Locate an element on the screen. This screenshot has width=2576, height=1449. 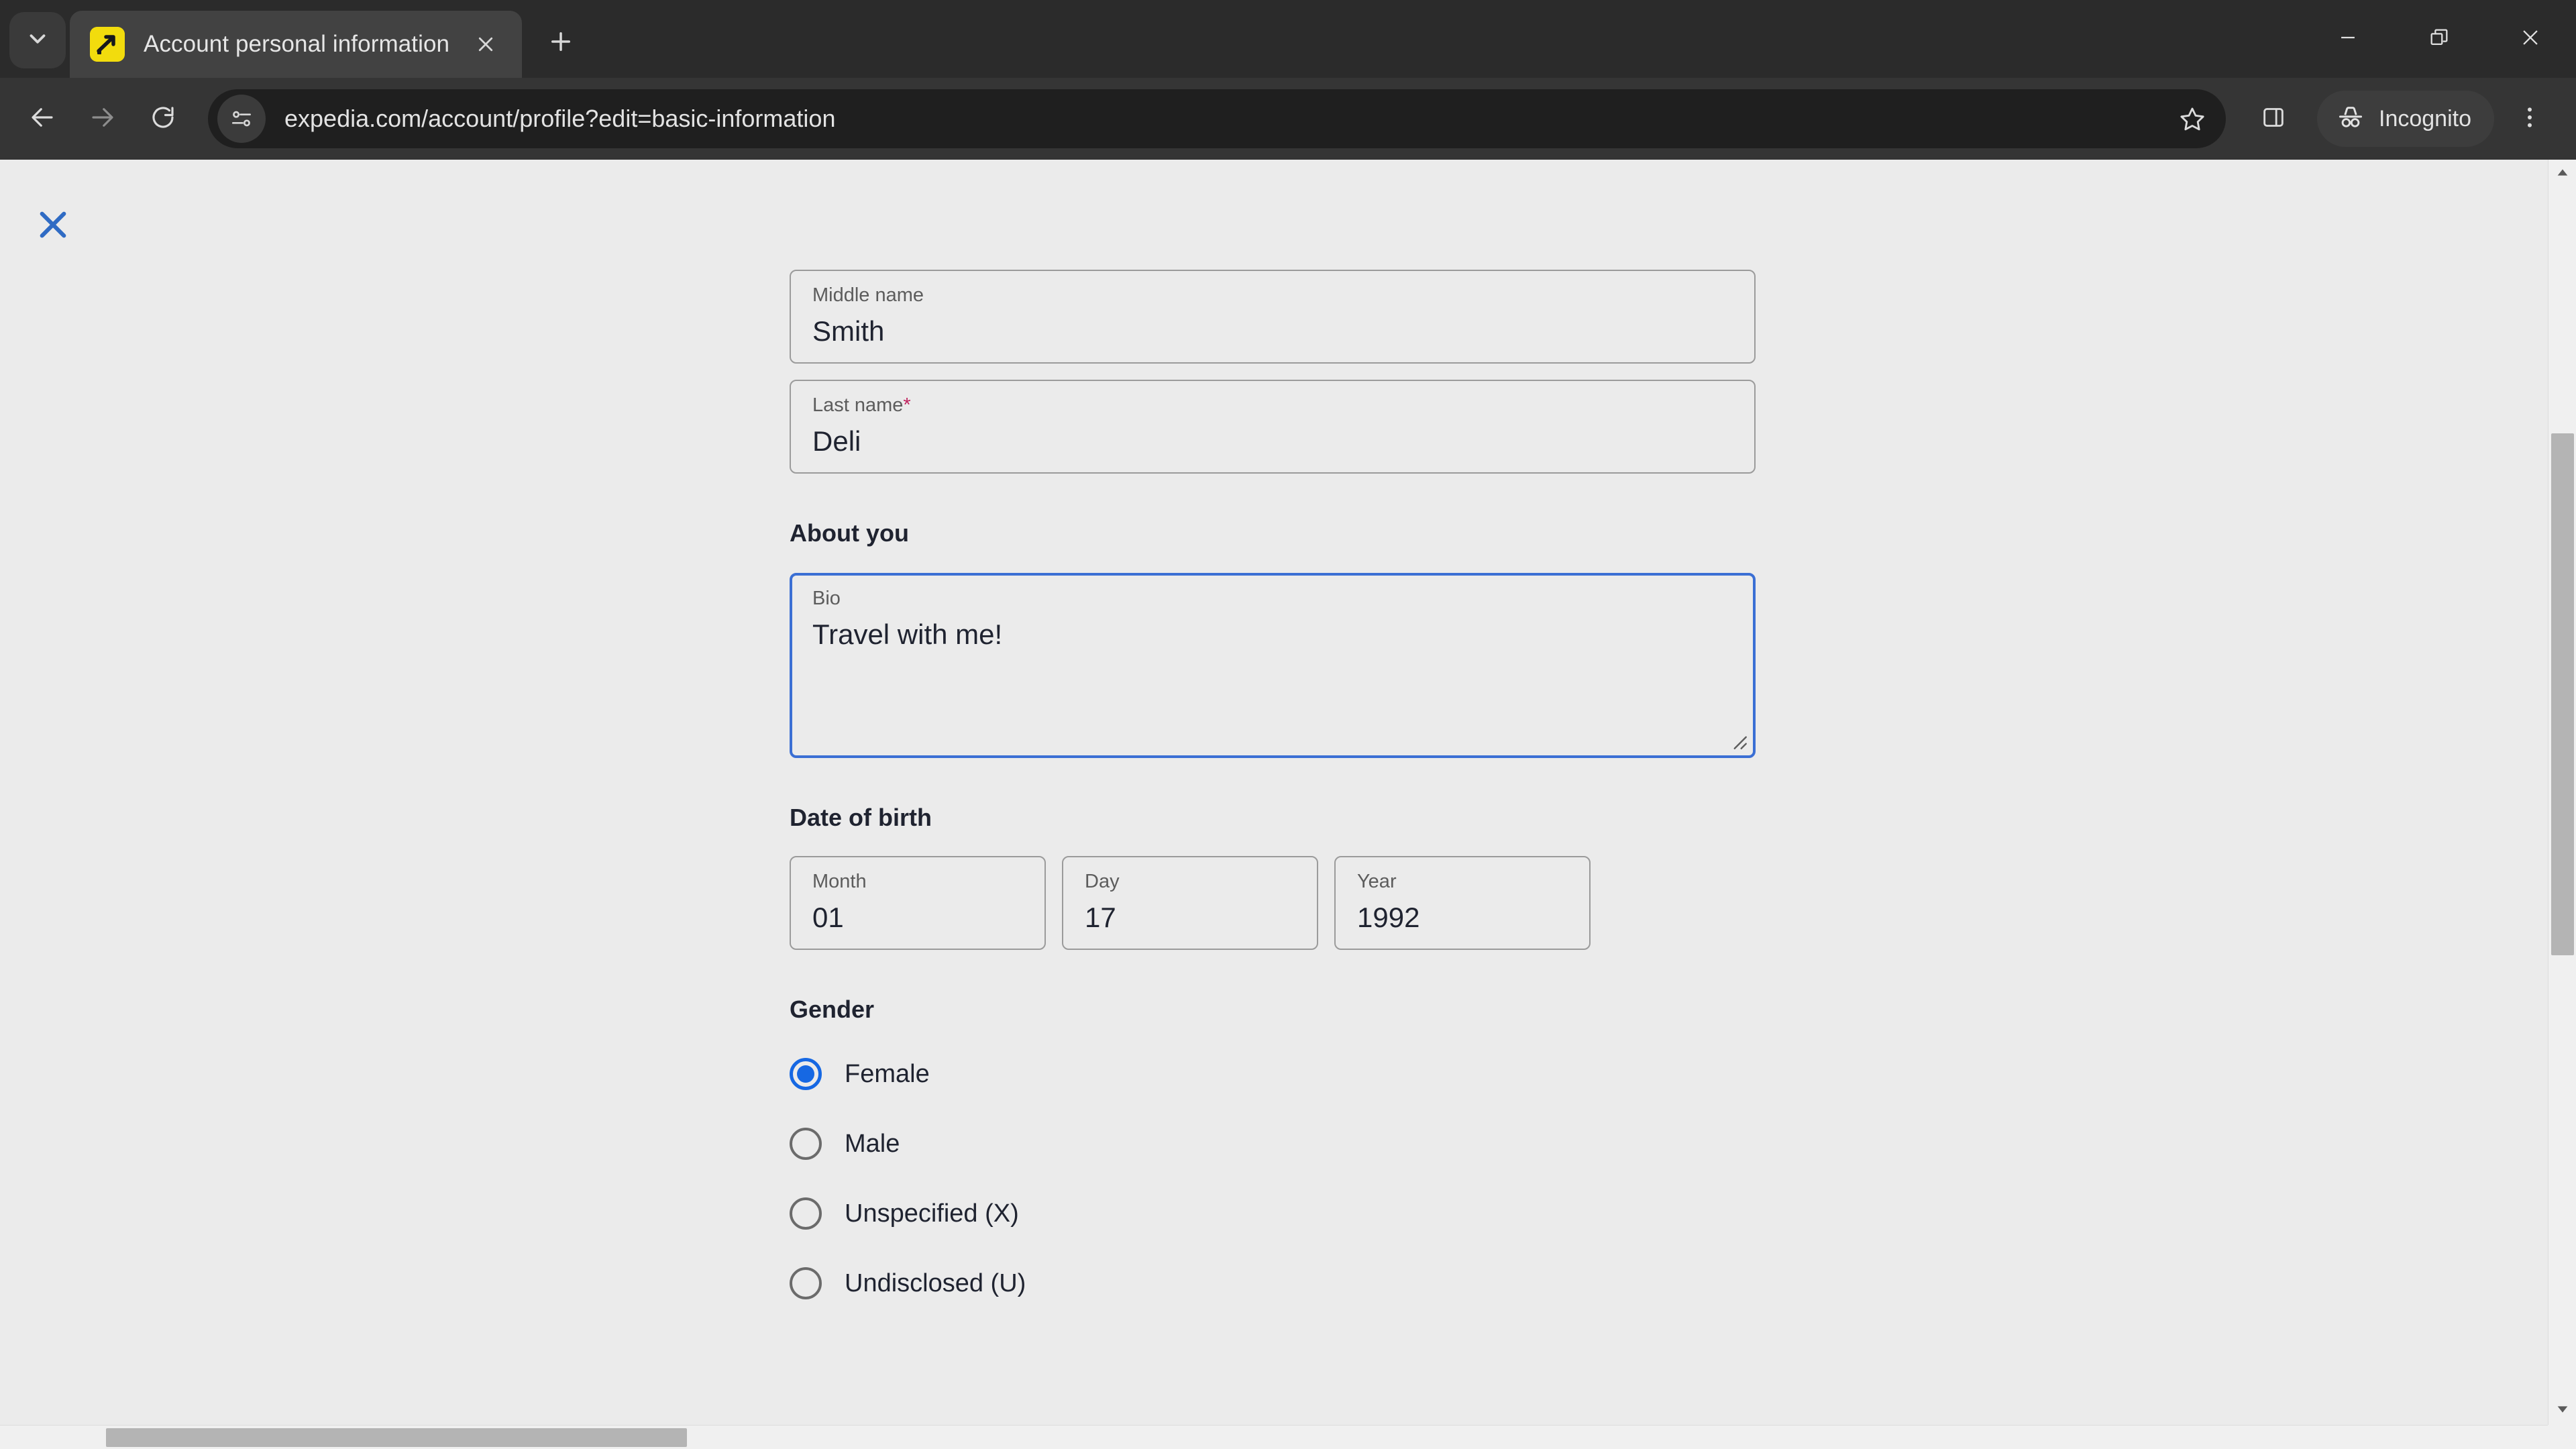
site-settings-icon is located at coordinates (241, 119).